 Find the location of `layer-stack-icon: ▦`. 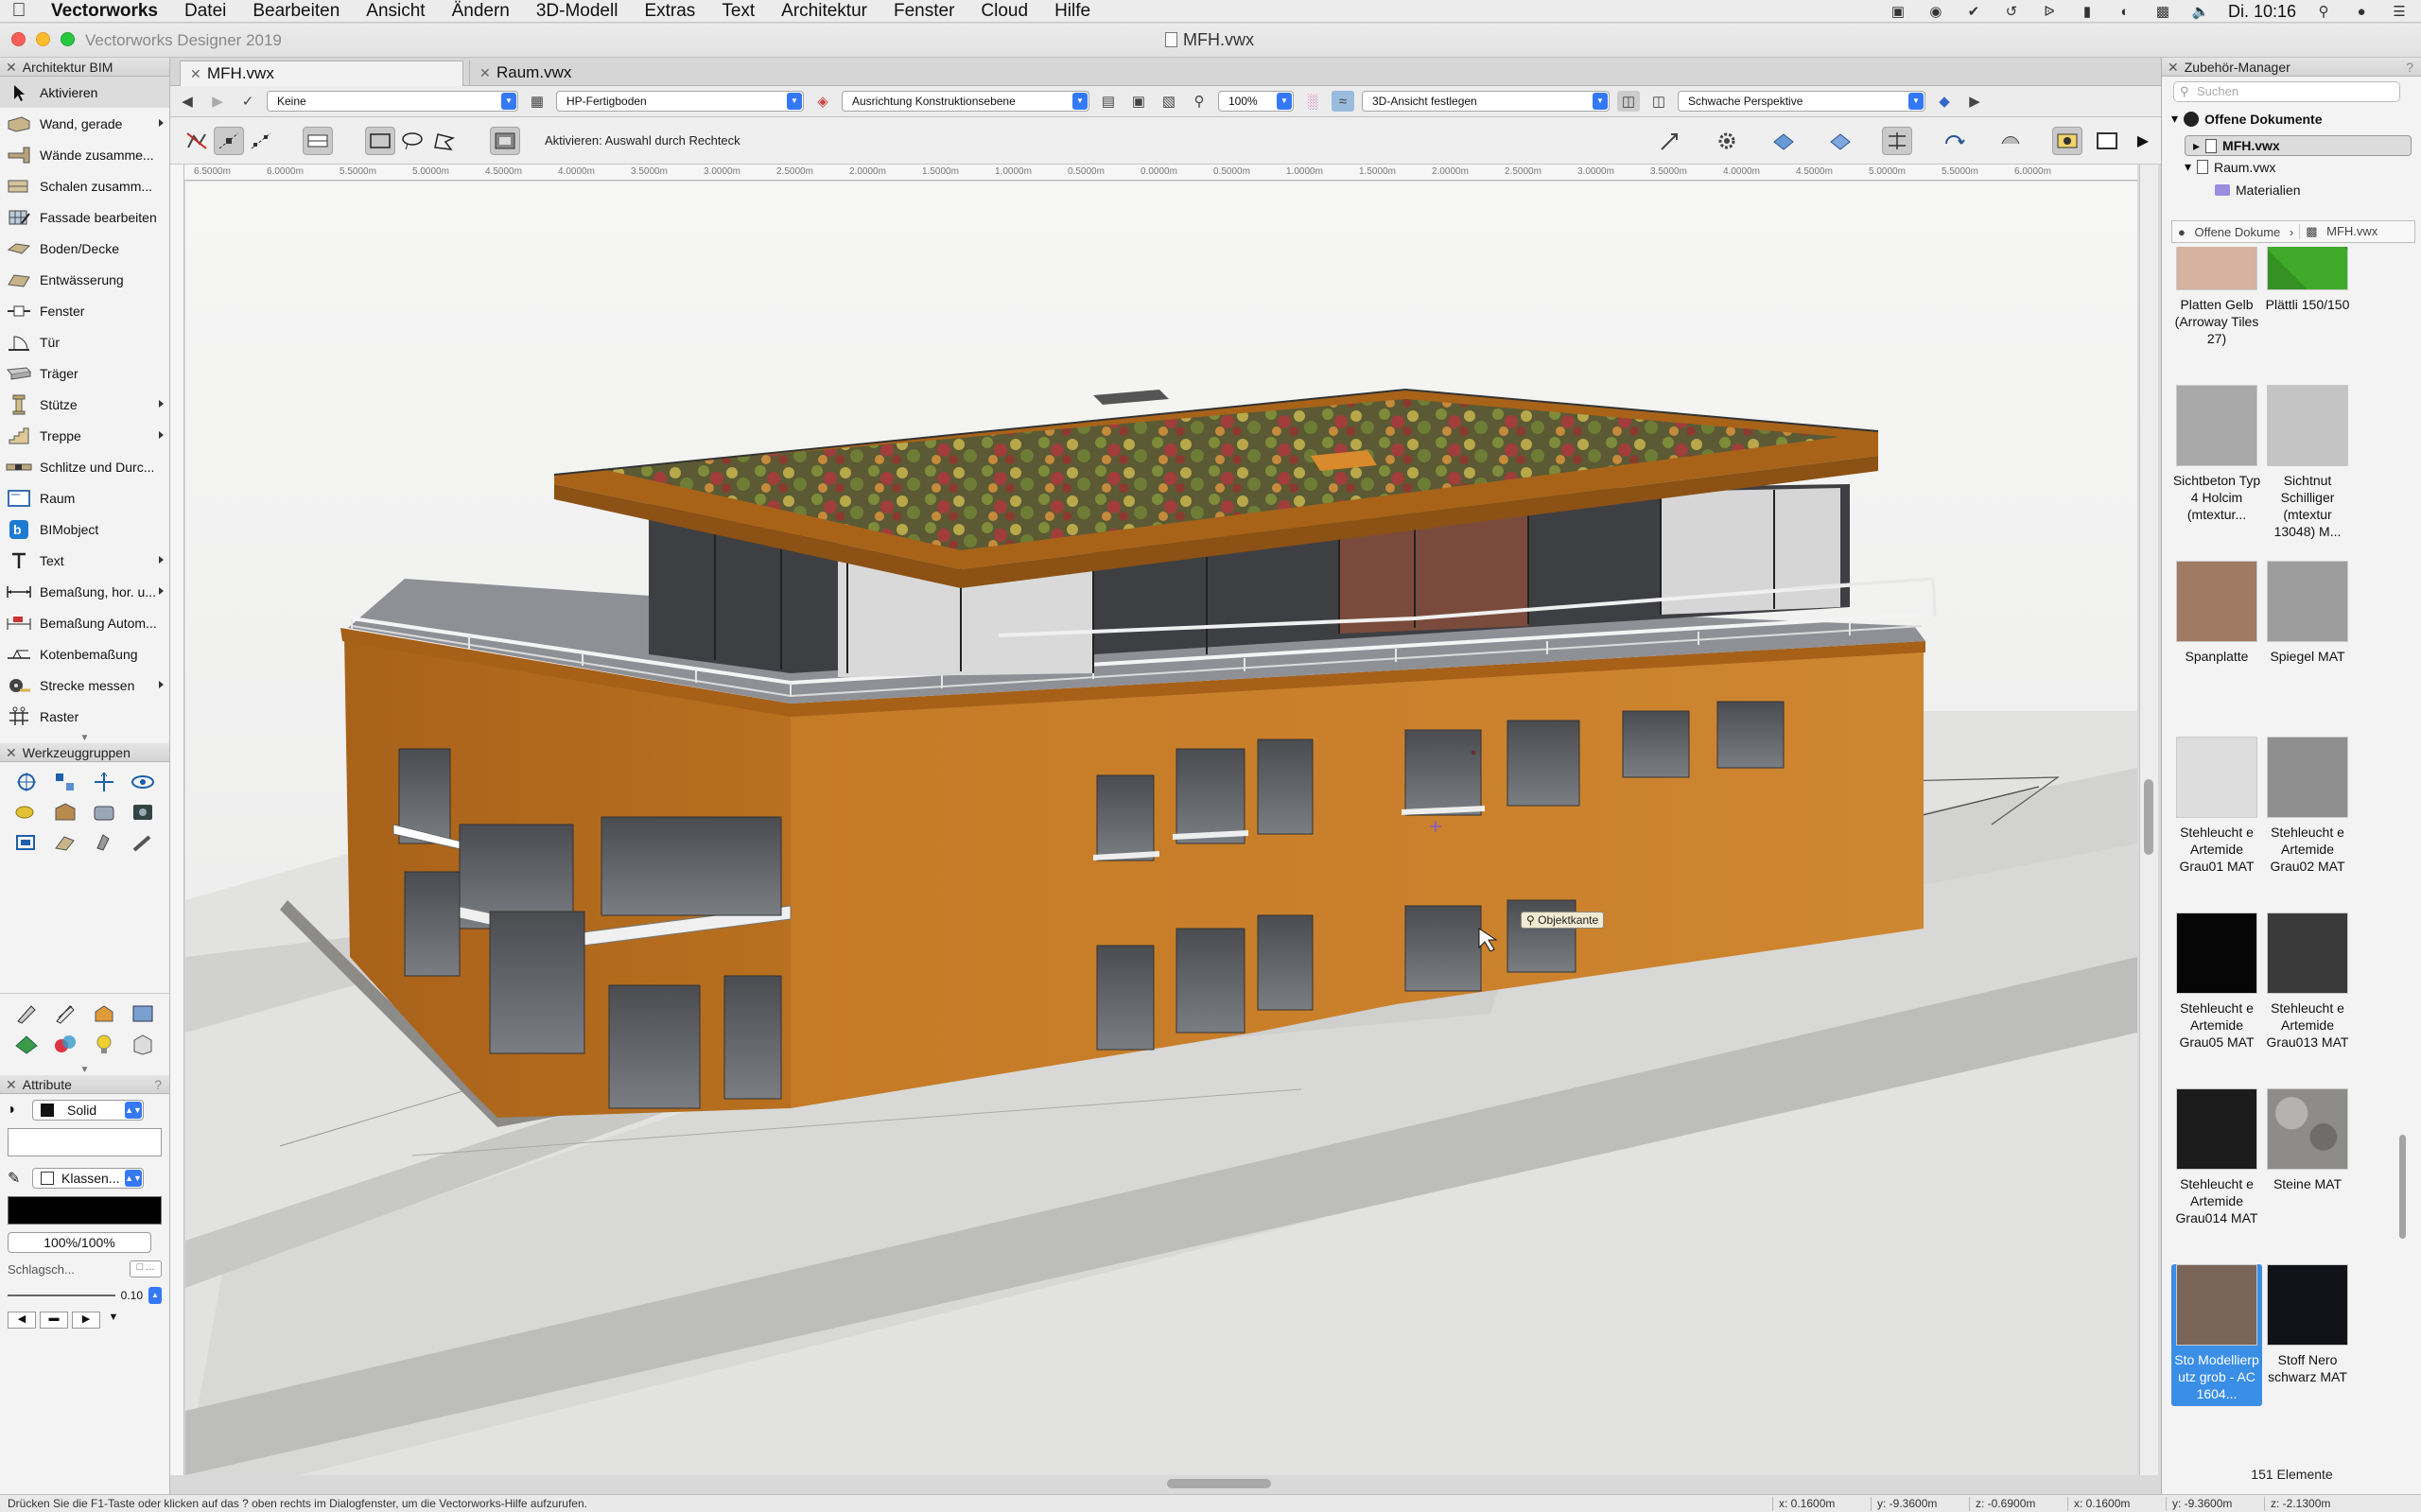

layer-stack-icon: ▦ is located at coordinates (537, 102).